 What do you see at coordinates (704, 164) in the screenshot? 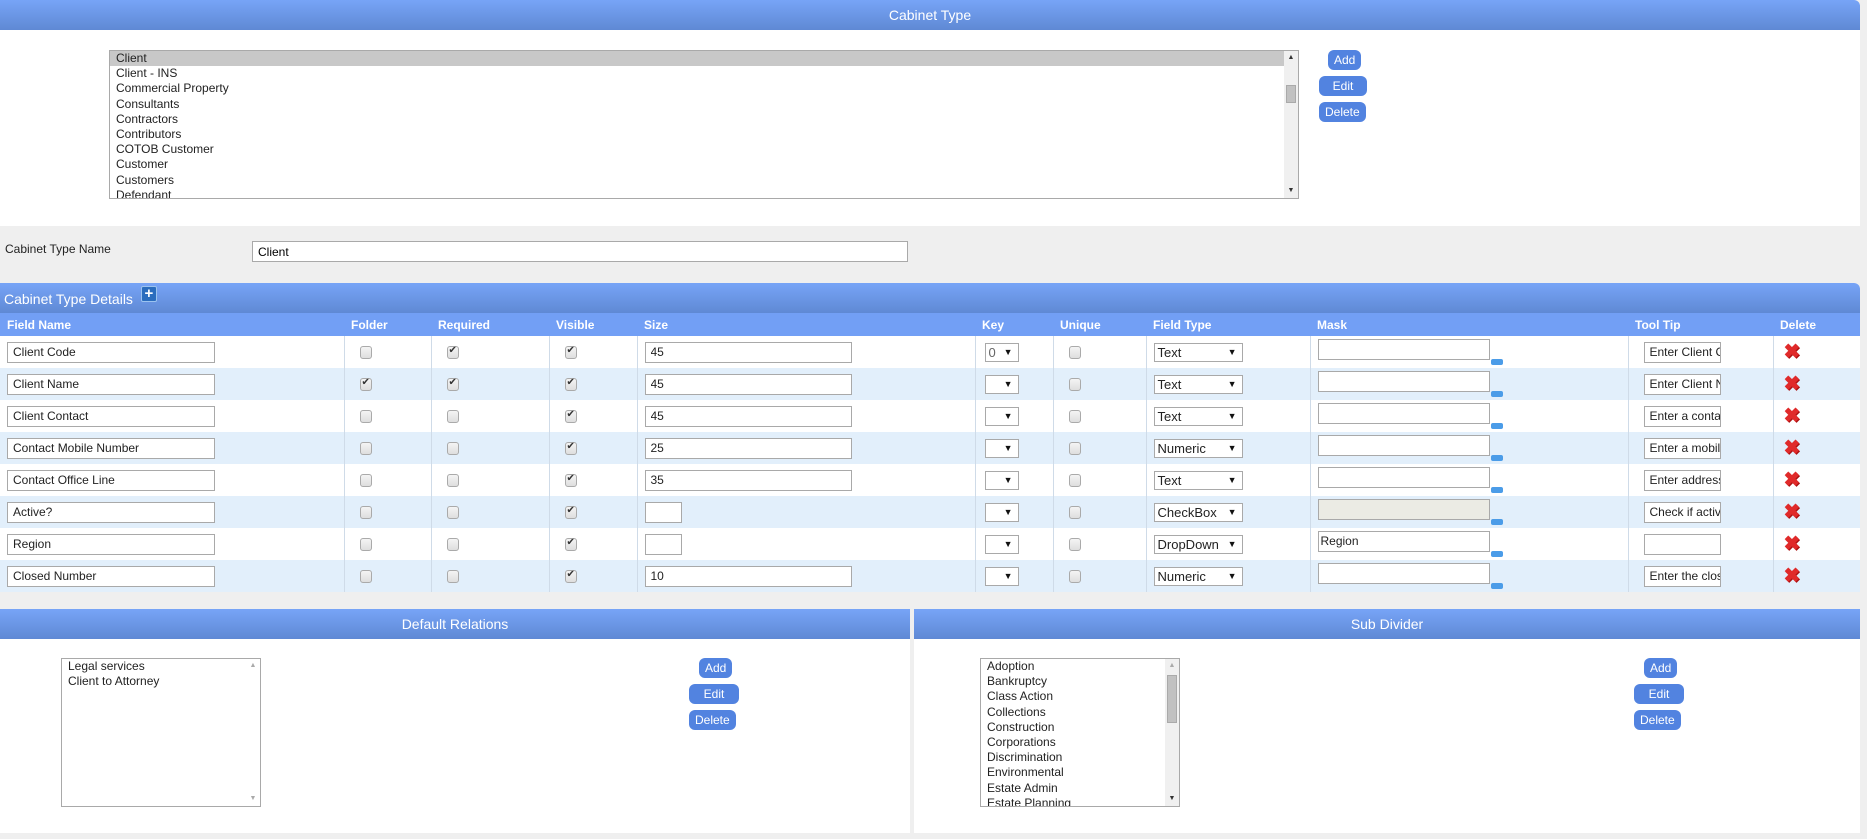
I see `list-item: Customer` at bounding box center [704, 164].